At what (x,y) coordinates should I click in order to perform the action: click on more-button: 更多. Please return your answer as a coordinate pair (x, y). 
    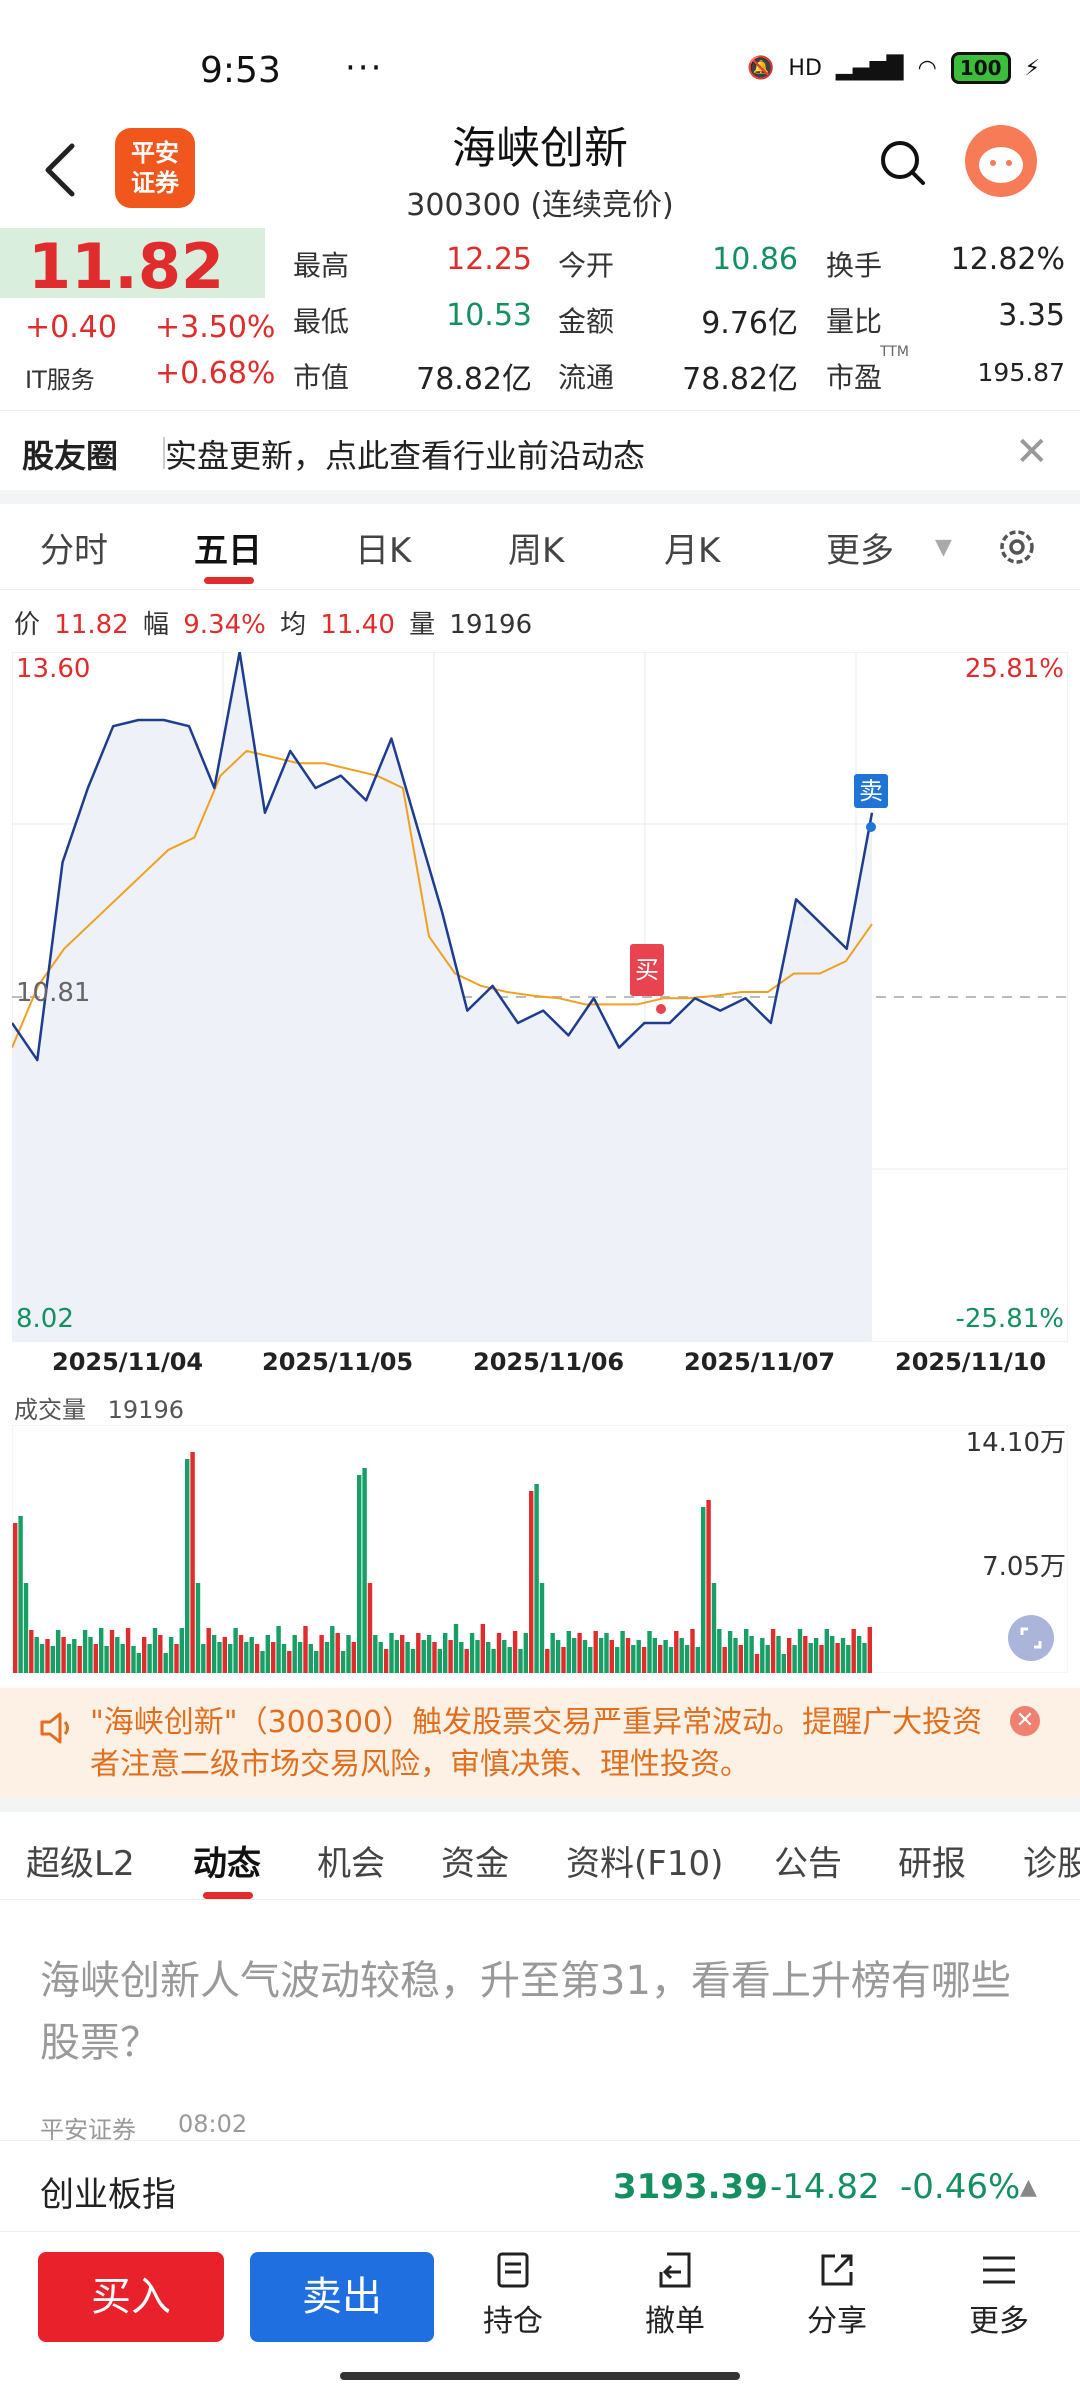
    Looking at the image, I should click on (999, 2295).